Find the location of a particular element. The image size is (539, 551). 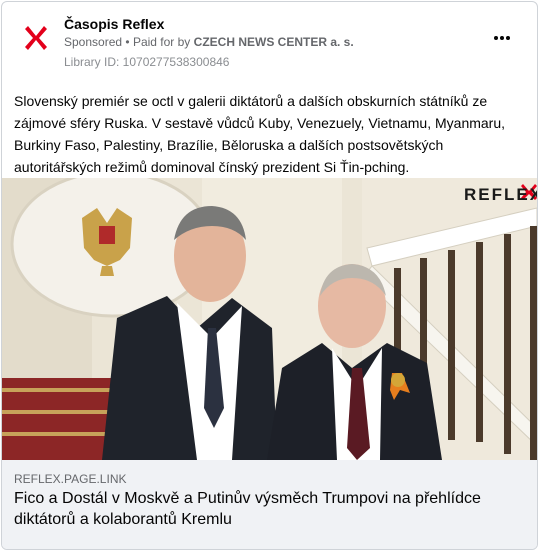

paid-for-prefix: Paid for by is located at coordinates (161, 42).